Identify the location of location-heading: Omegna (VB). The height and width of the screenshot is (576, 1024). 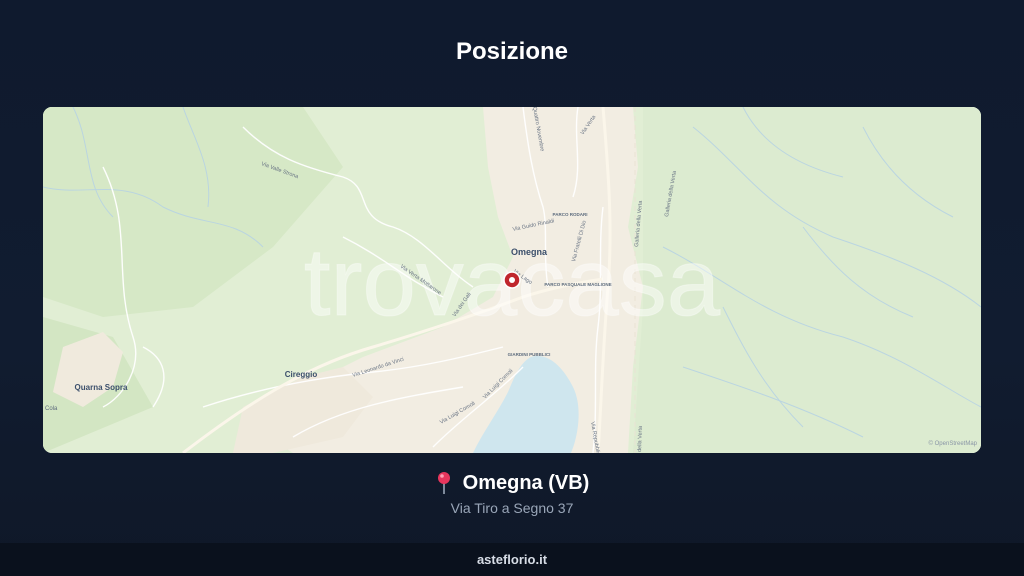
(512, 483).